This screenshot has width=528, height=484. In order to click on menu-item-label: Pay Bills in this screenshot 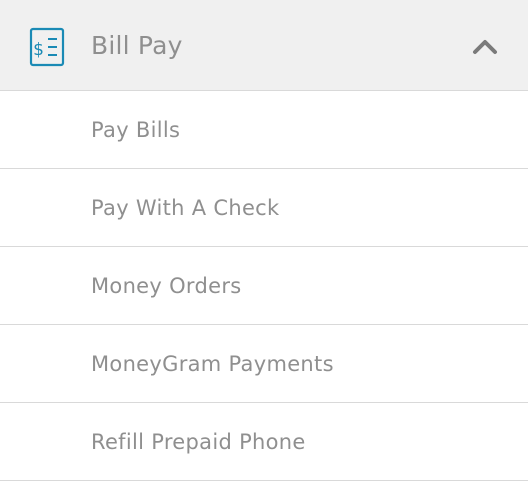, I will do `click(136, 130)`.